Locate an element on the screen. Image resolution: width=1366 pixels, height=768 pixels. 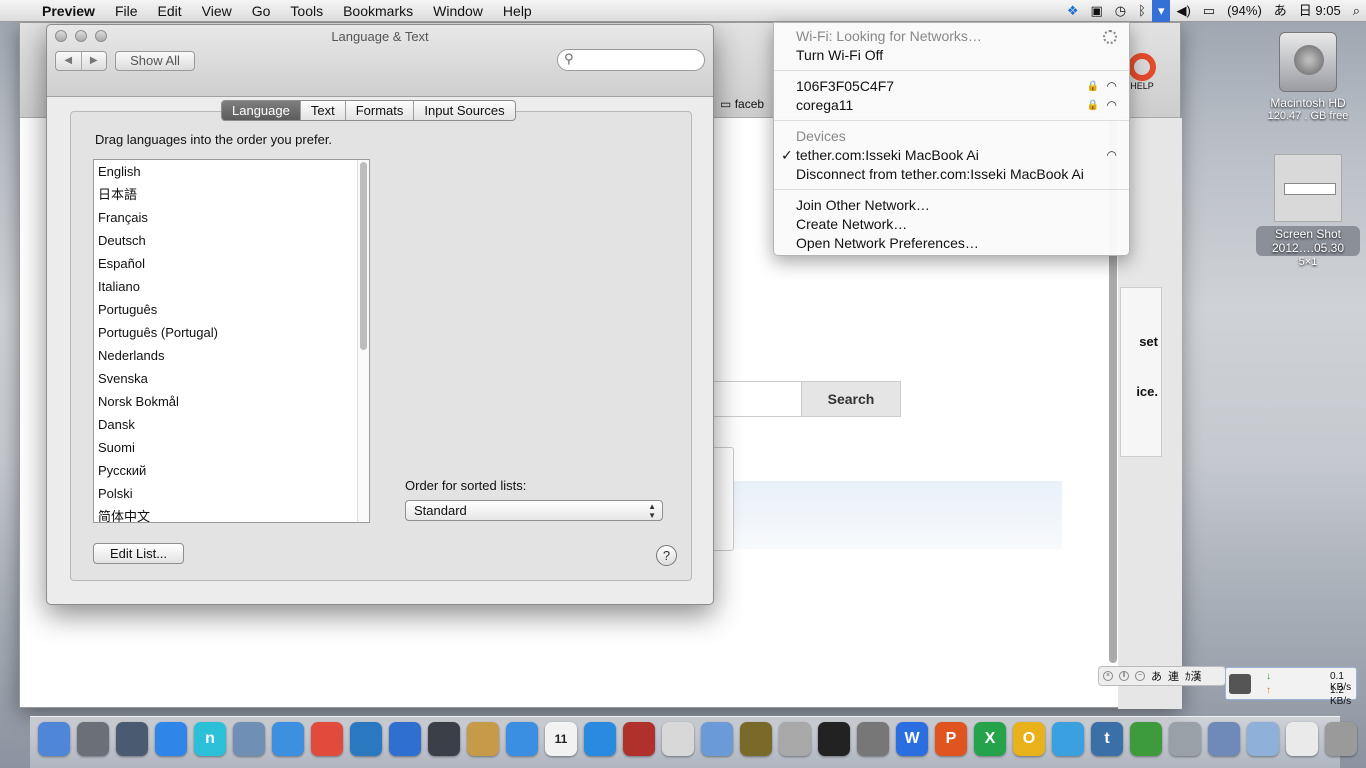
wifi-toggle-item: Turn Wi-Fi Off is located at coordinates (951, 55).